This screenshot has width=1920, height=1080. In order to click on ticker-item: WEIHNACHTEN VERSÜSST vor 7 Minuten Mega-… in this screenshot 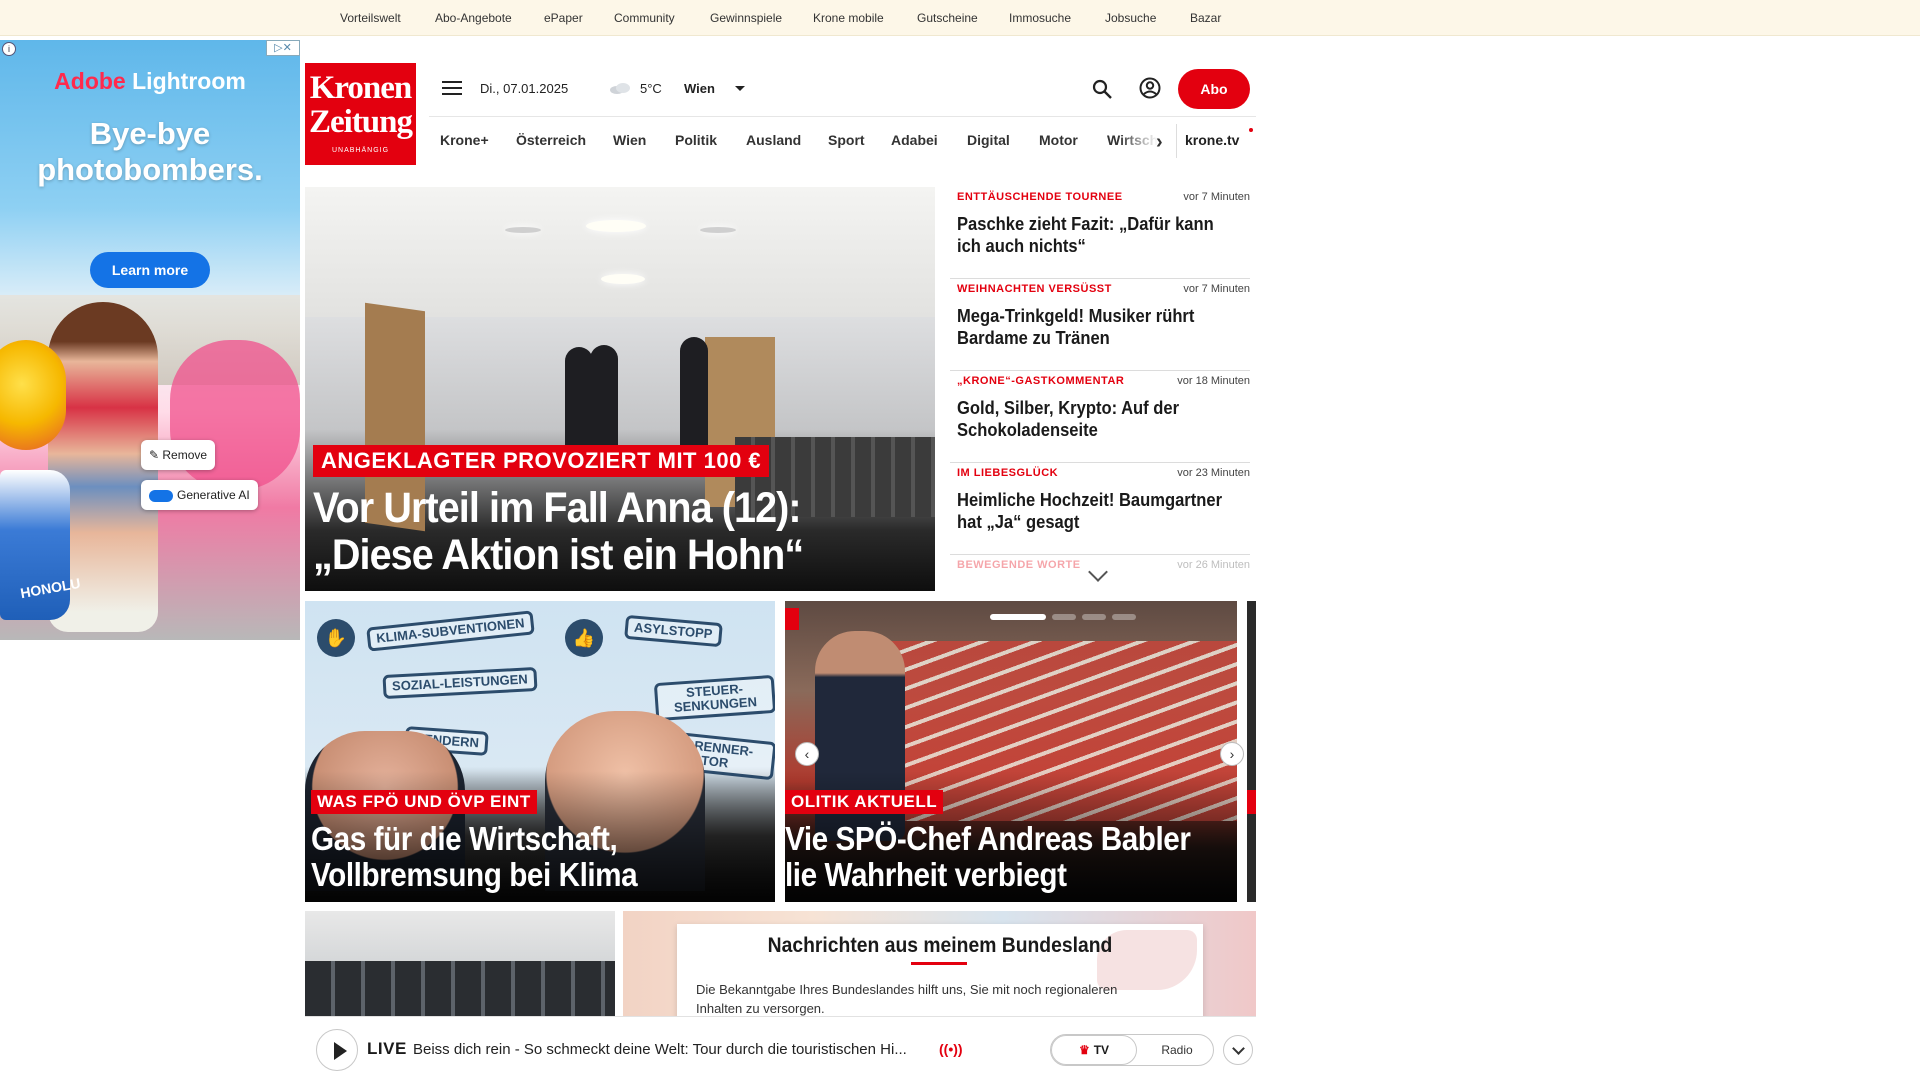, I will do `click(1100, 325)`.